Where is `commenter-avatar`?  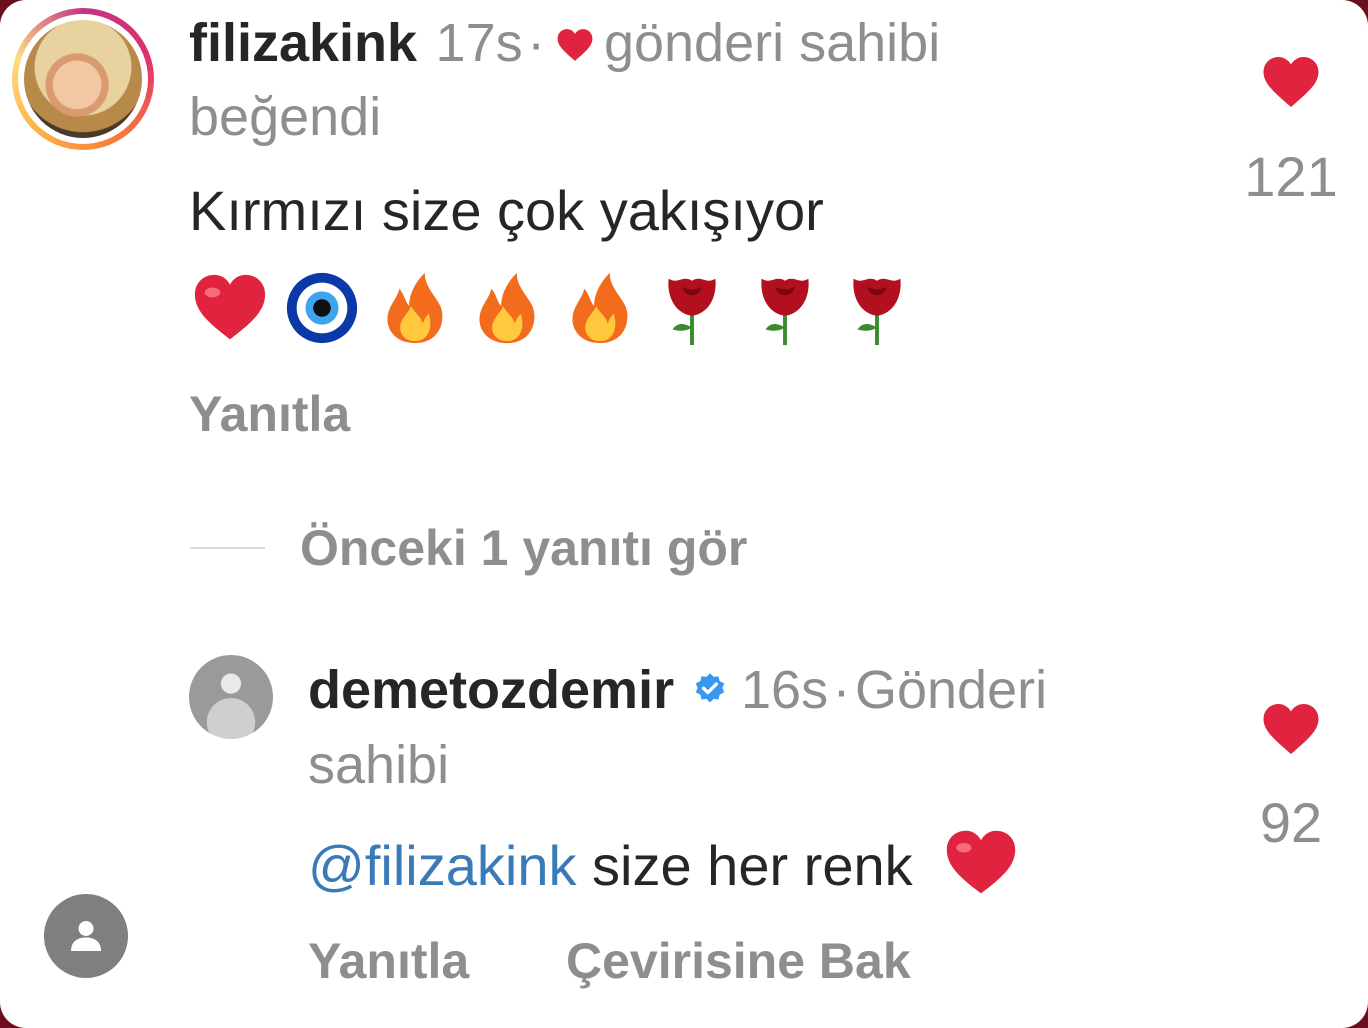 commenter-avatar is located at coordinates (83, 79).